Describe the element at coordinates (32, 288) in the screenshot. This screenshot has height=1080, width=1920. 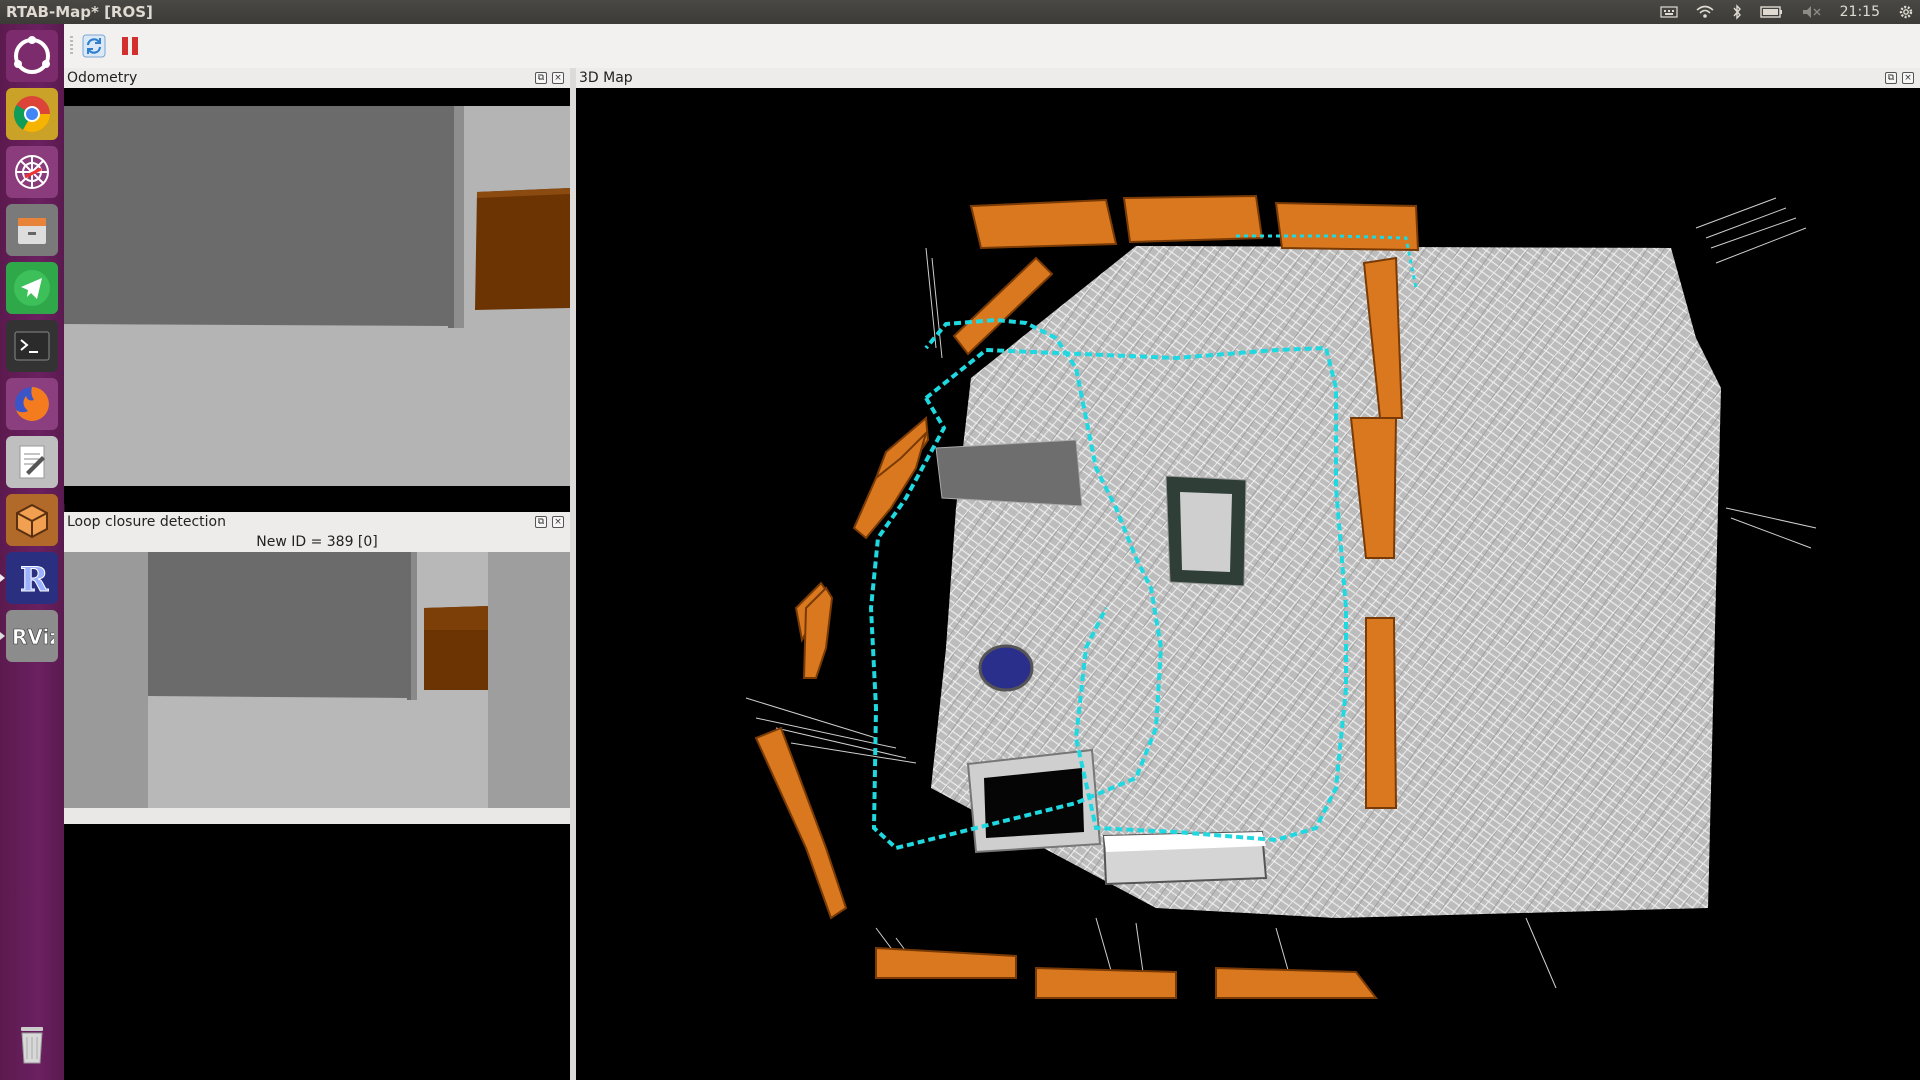
I see `telegram-icon` at that location.